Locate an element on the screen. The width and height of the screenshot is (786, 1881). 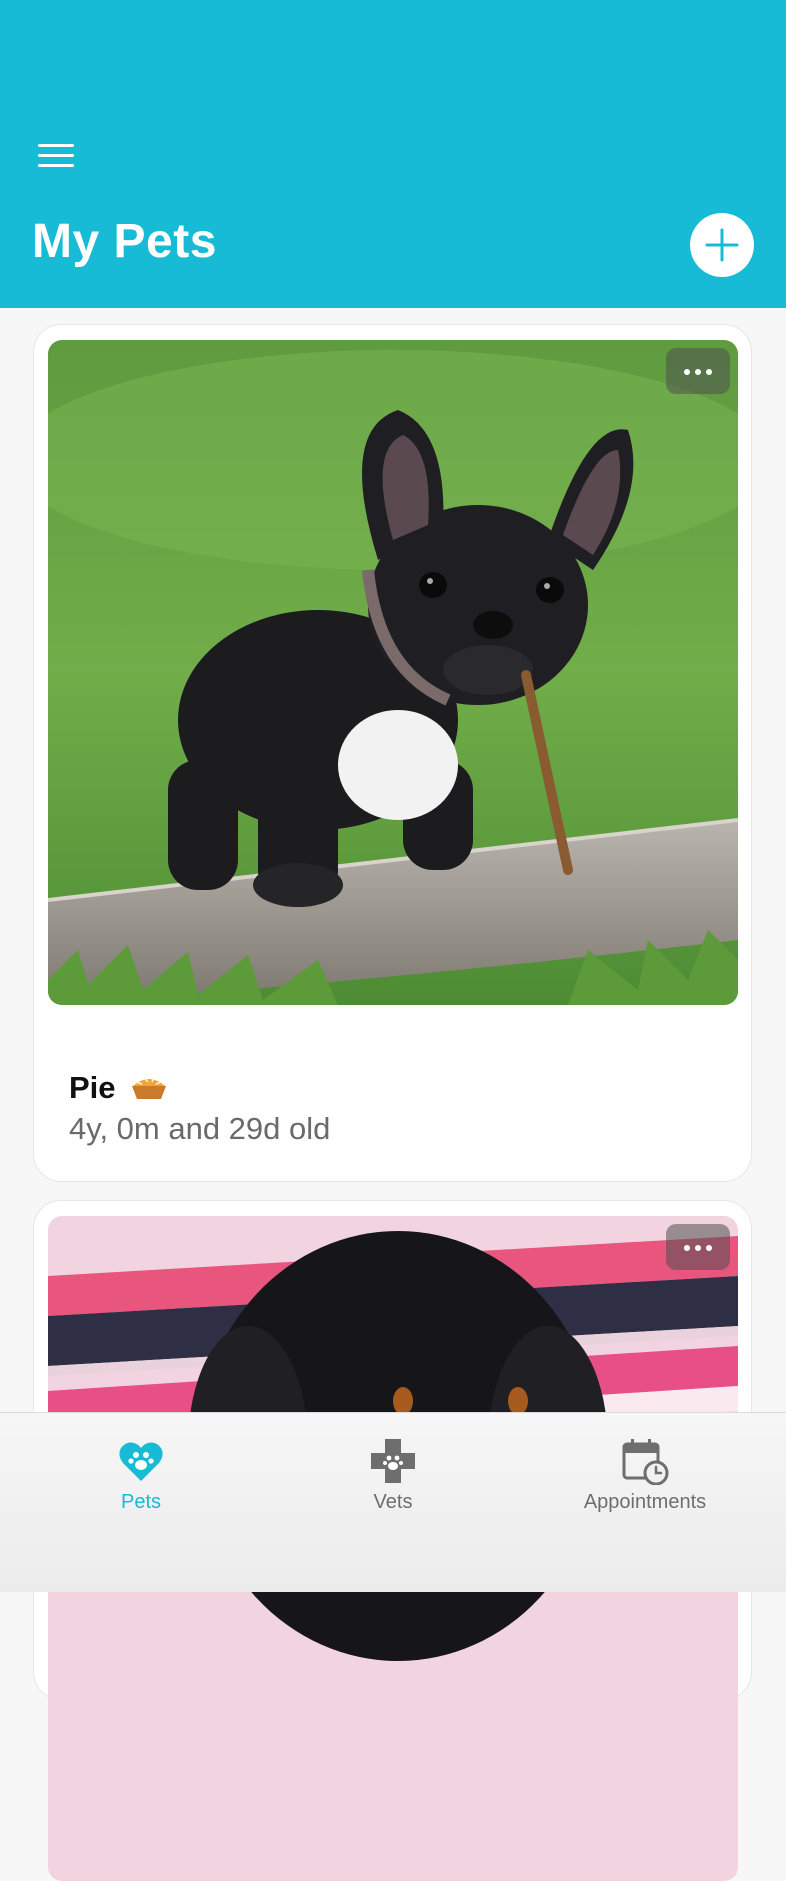
tab-label: Appointments is located at coordinates (645, 1502).